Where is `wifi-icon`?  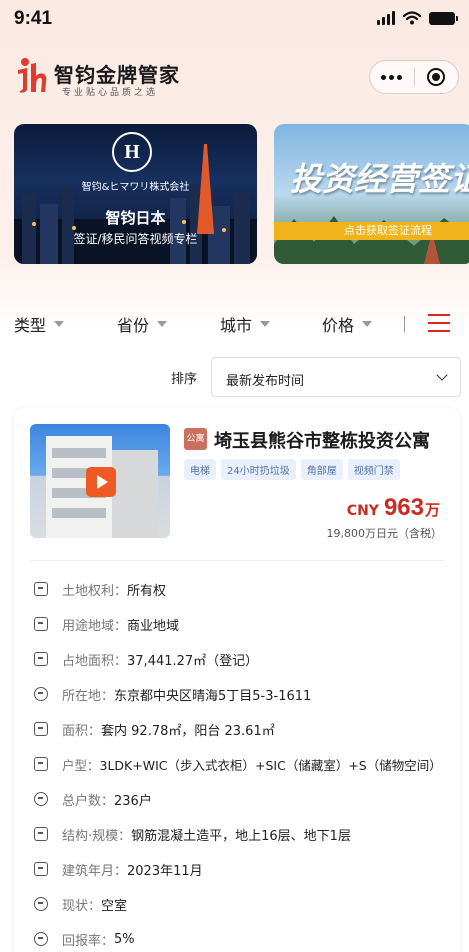 wifi-icon is located at coordinates (412, 18).